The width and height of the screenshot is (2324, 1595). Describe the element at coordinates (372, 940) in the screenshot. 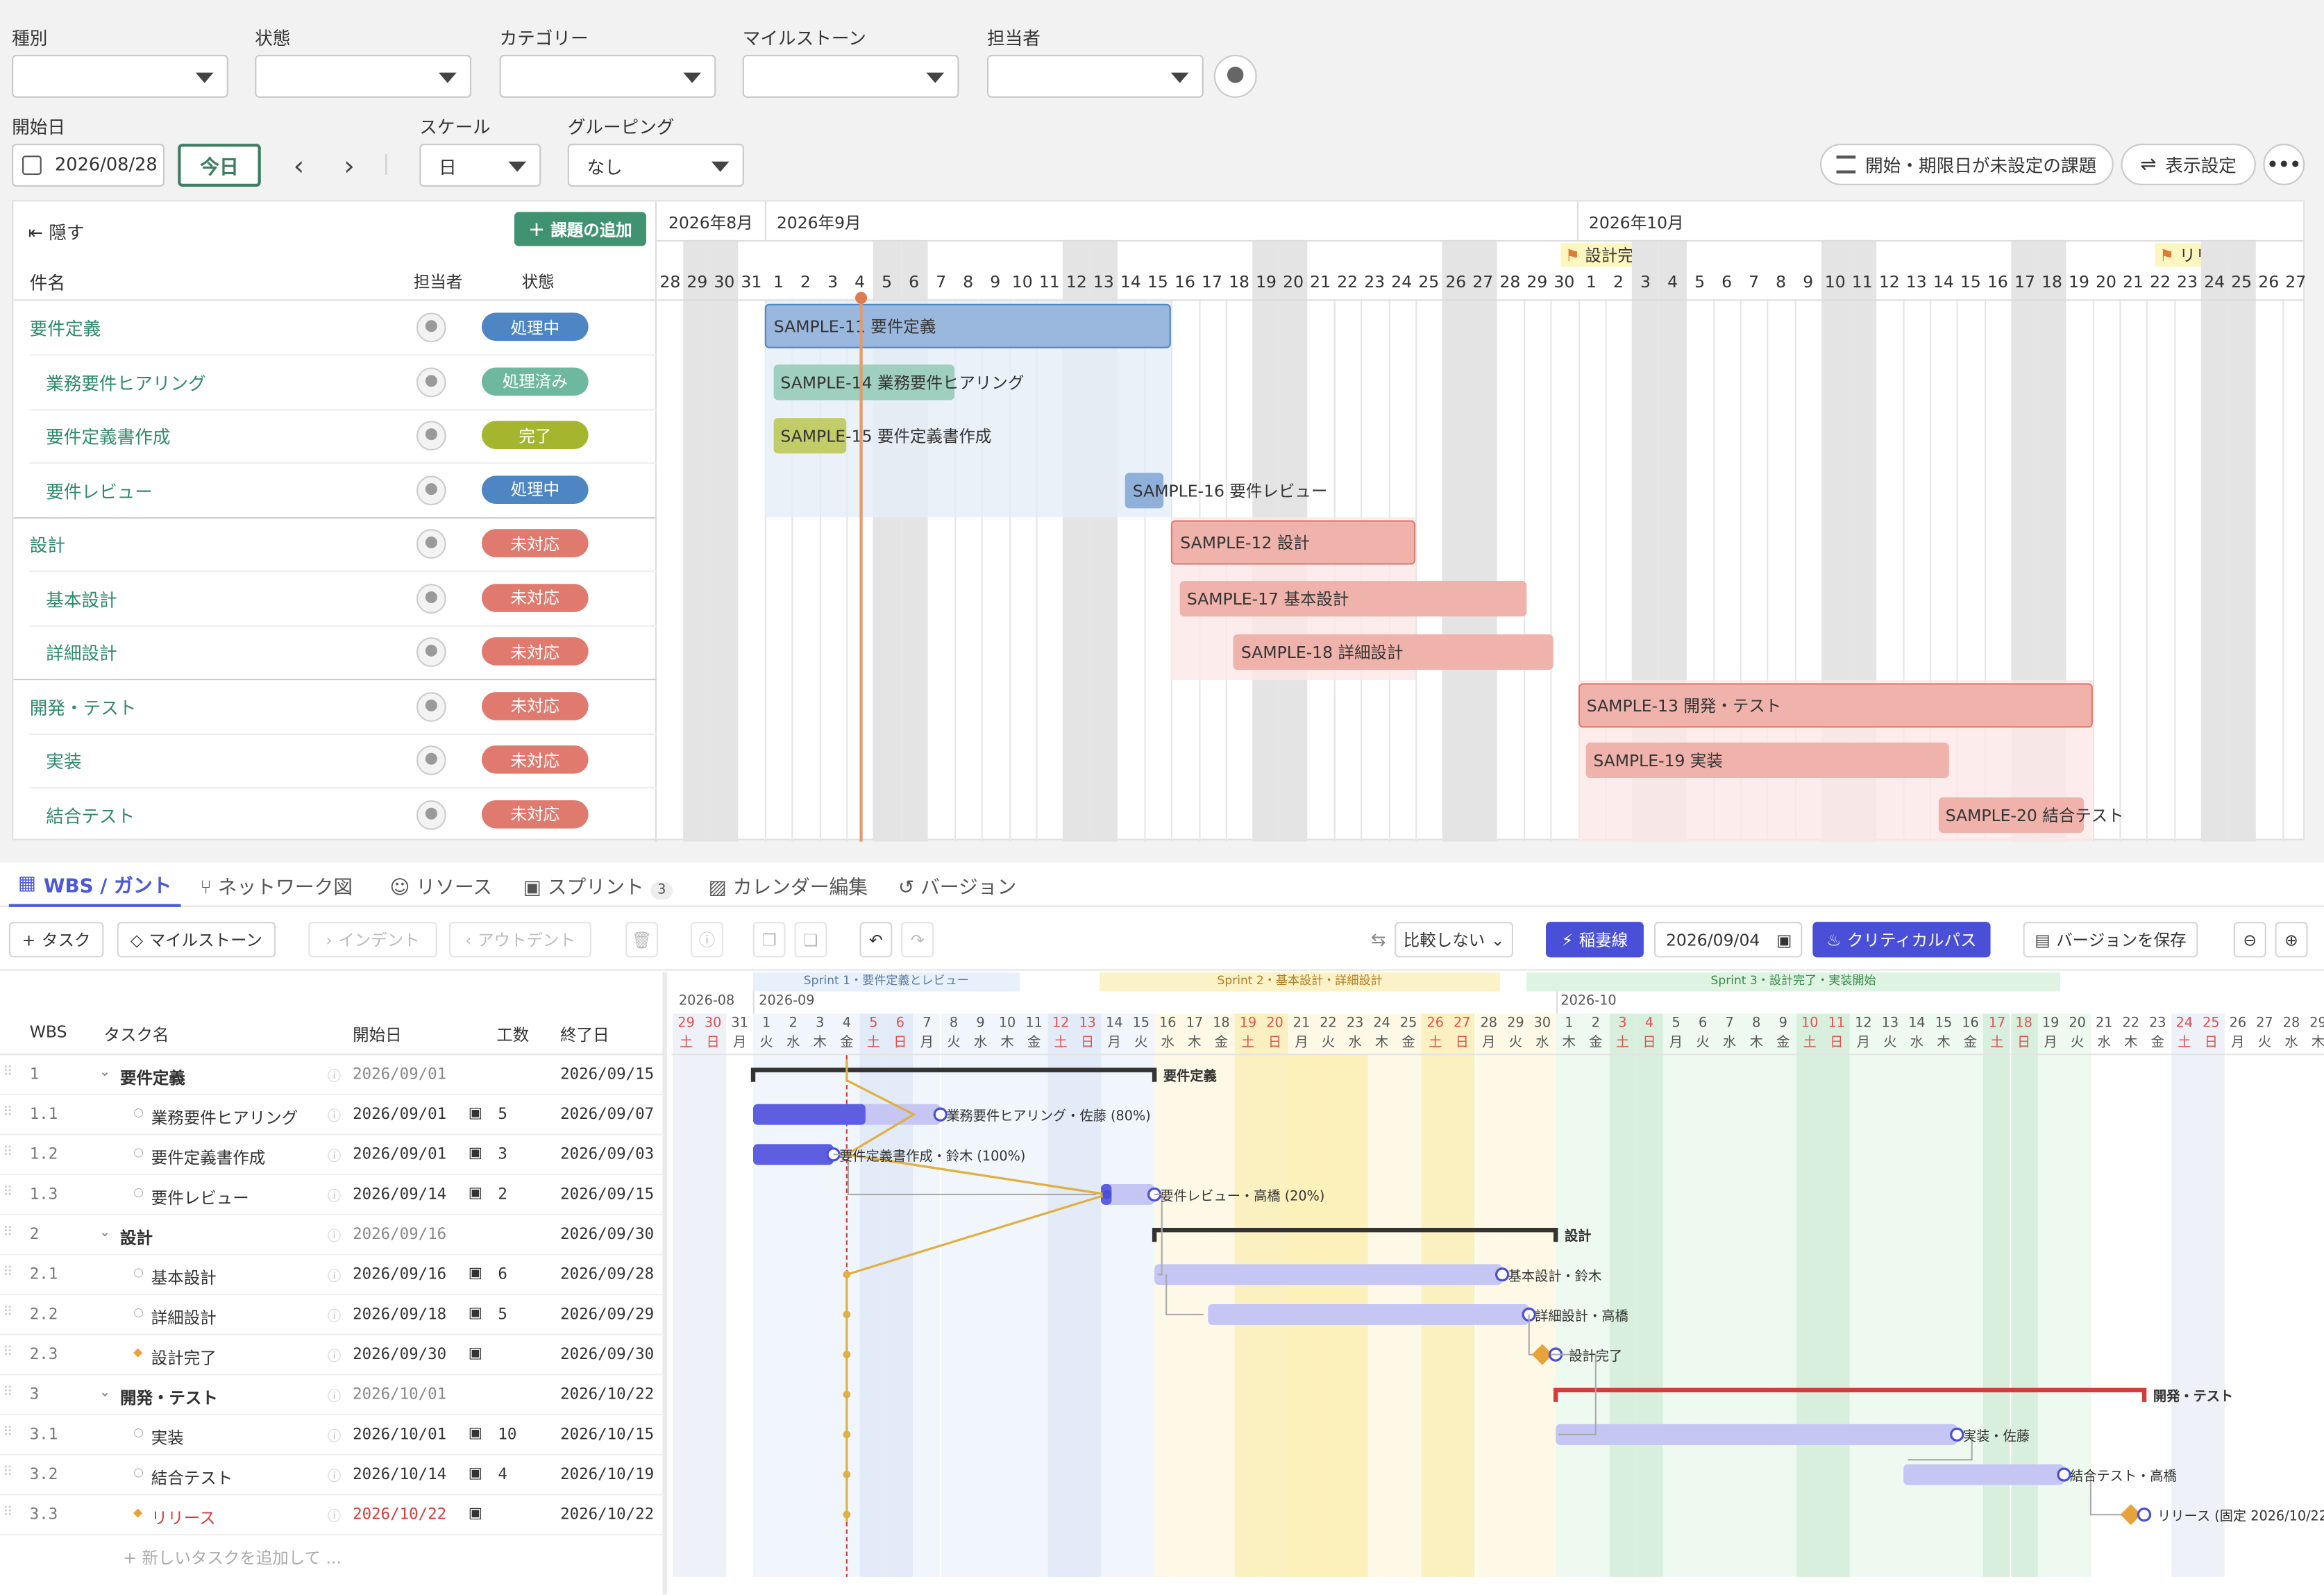

I see `indent-button: › インデント` at that location.